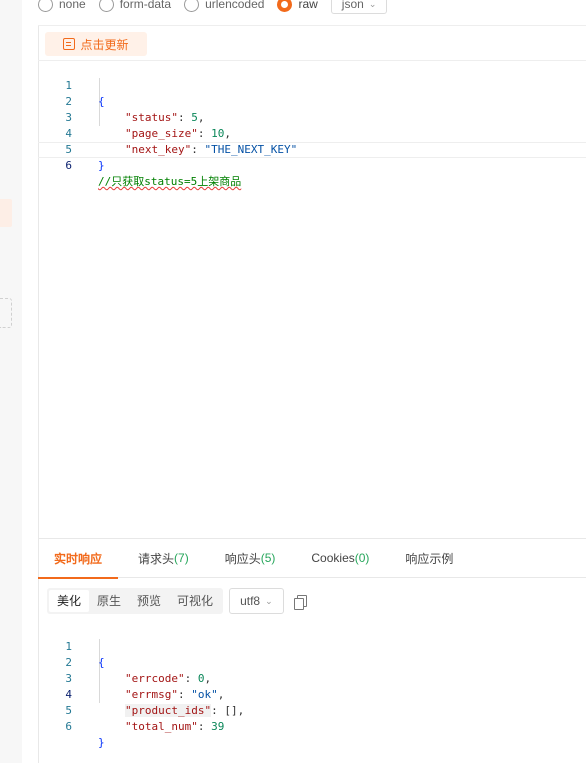  I want to click on json-key: "total_num", so click(161, 726).